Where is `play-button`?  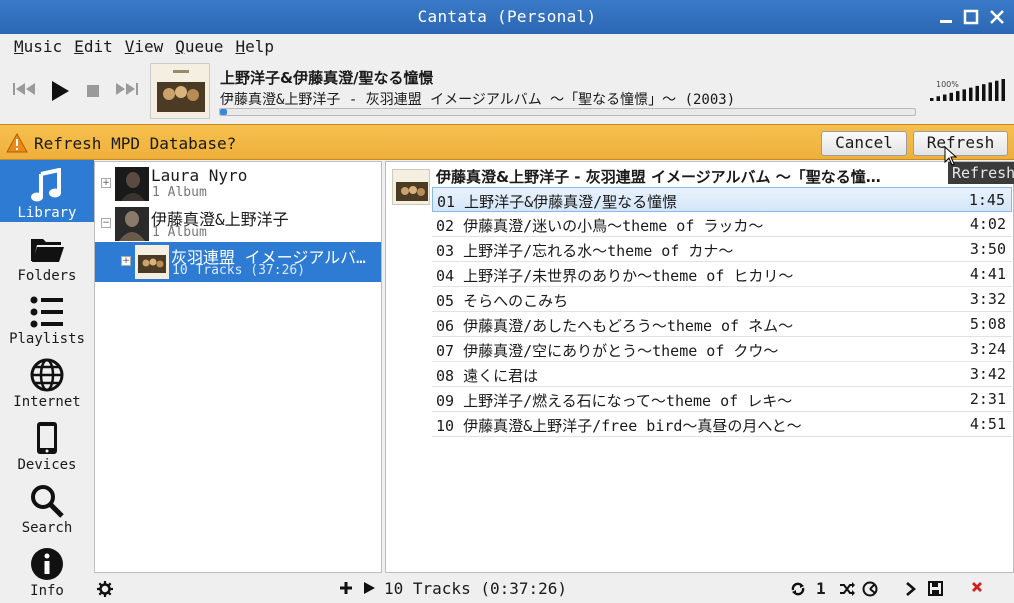
play-button is located at coordinates (60, 93).